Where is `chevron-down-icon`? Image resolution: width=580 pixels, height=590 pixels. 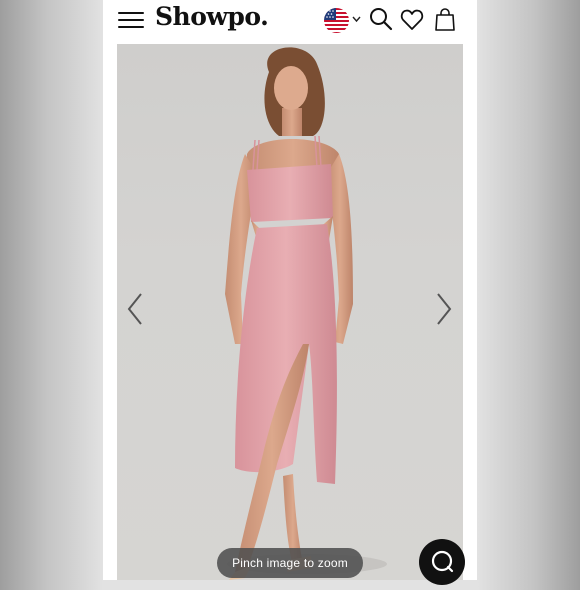
chevron-down-icon is located at coordinates (356, 20).